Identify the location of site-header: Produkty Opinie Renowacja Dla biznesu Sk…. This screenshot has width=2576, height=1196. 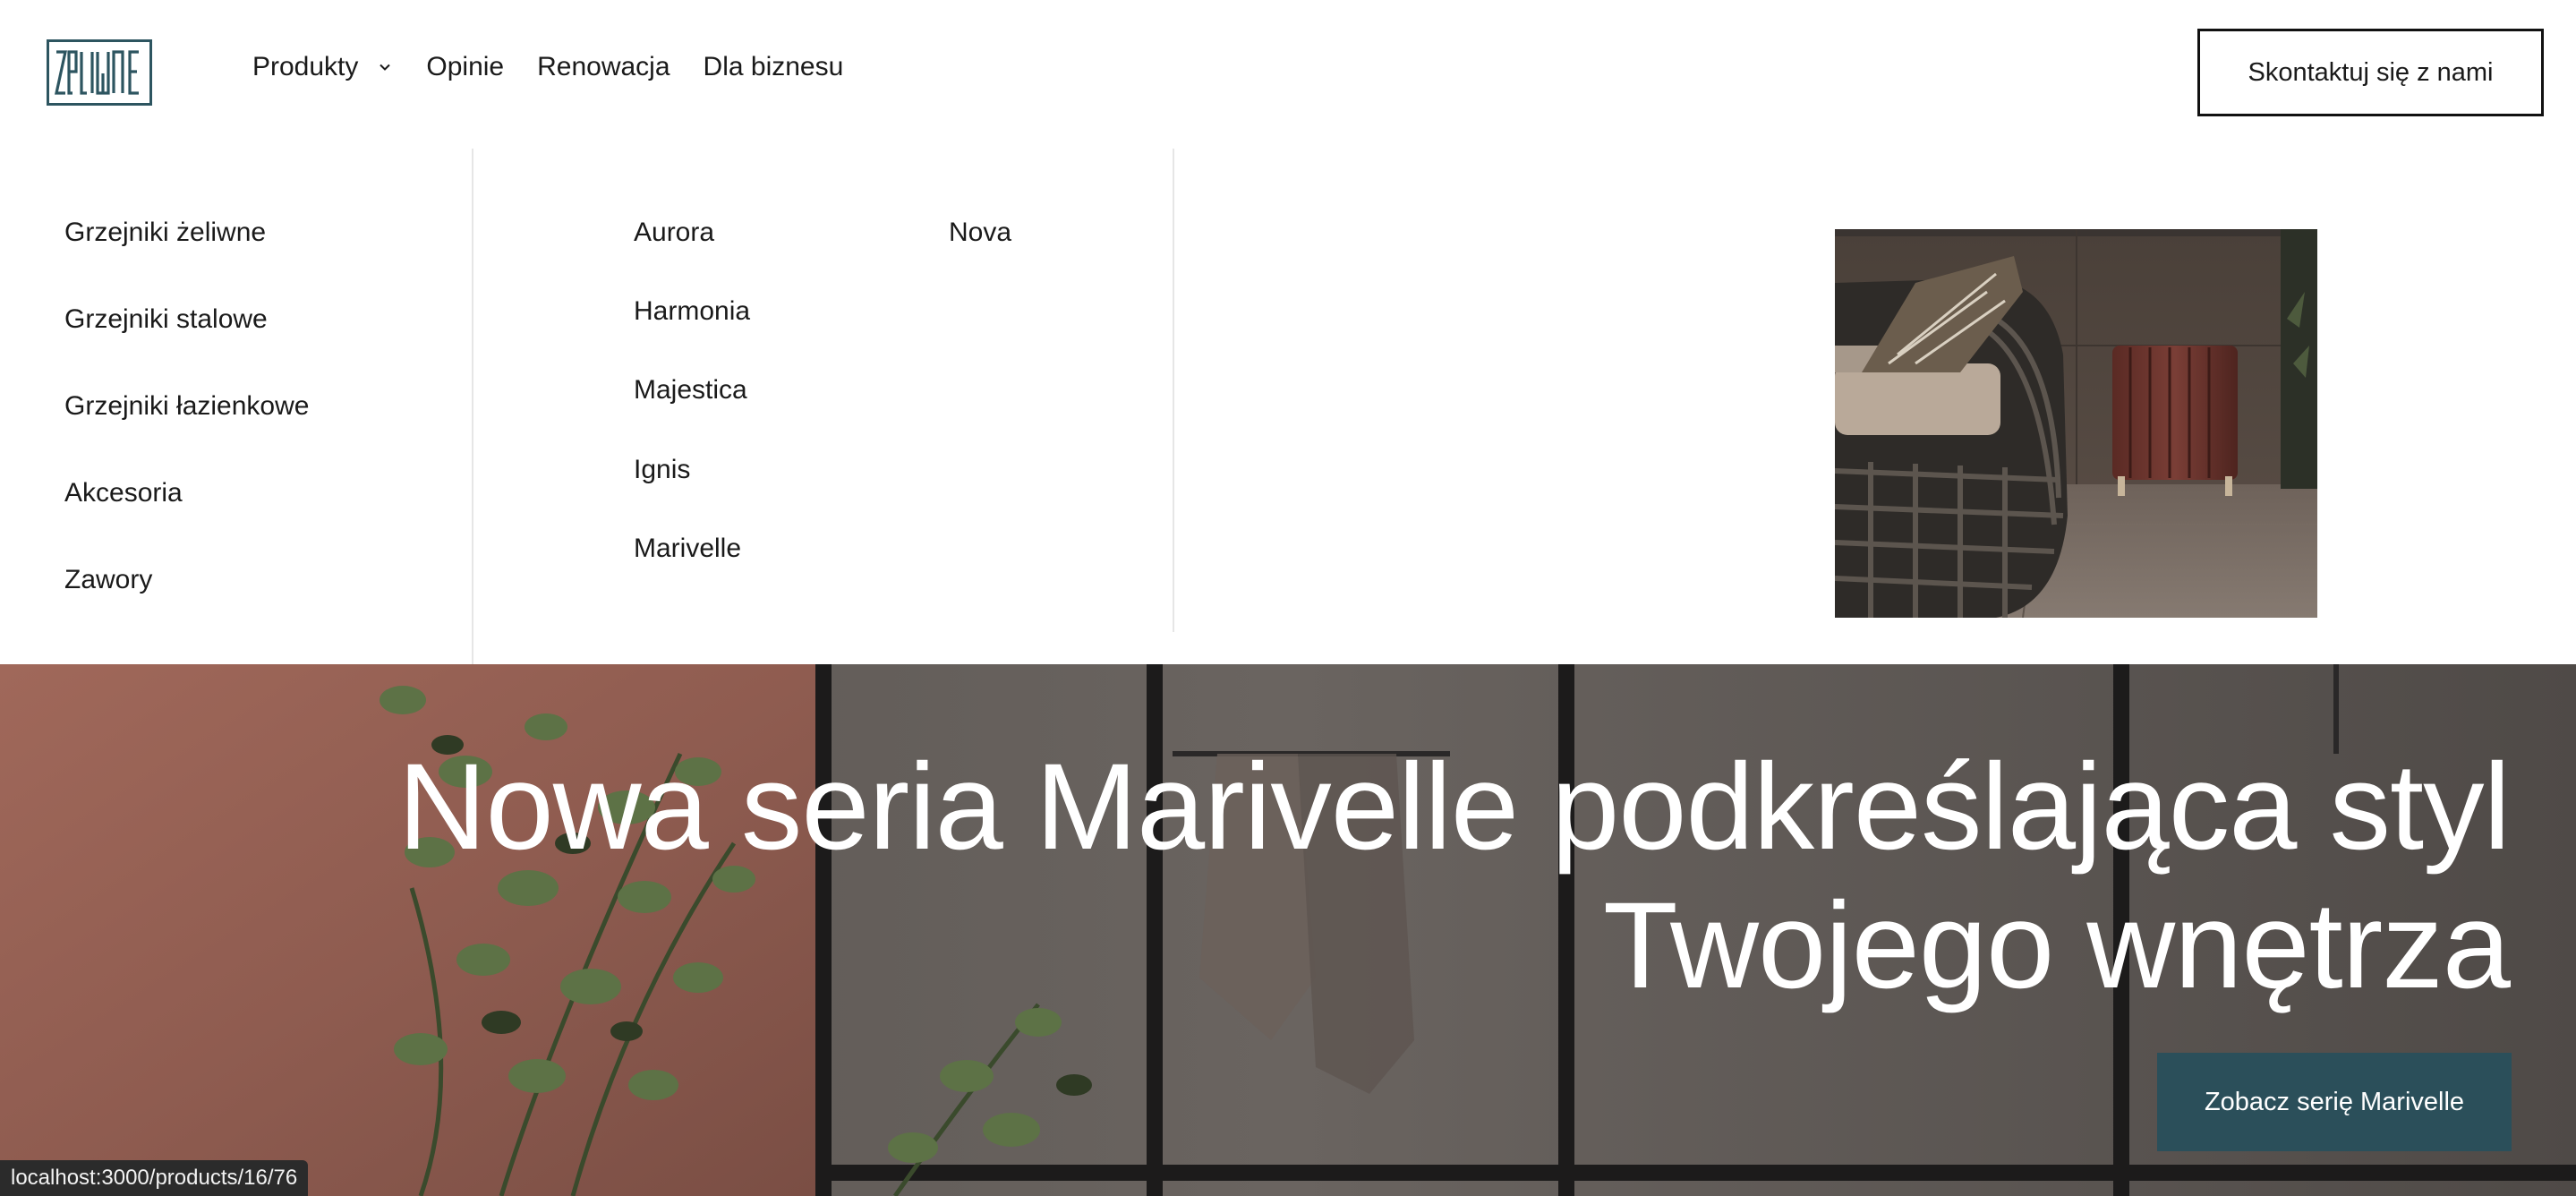
(1288, 74).